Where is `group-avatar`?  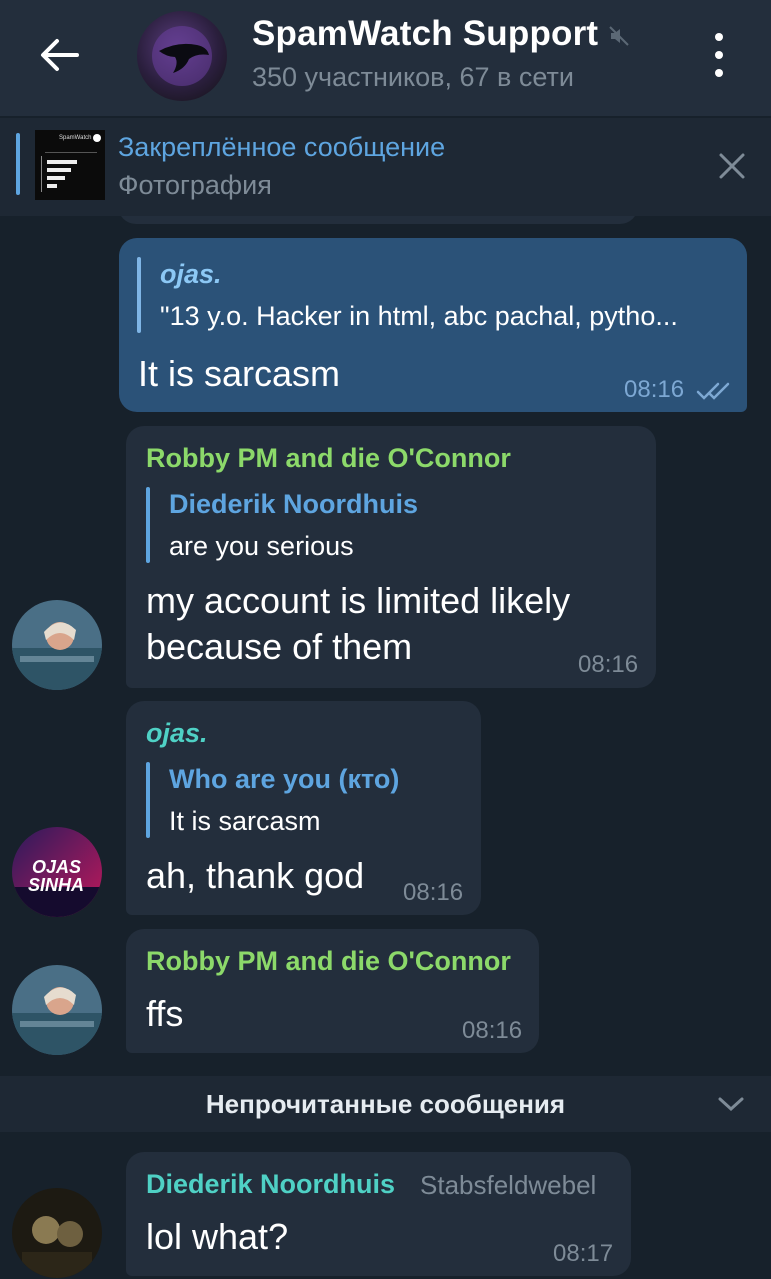
group-avatar is located at coordinates (182, 56).